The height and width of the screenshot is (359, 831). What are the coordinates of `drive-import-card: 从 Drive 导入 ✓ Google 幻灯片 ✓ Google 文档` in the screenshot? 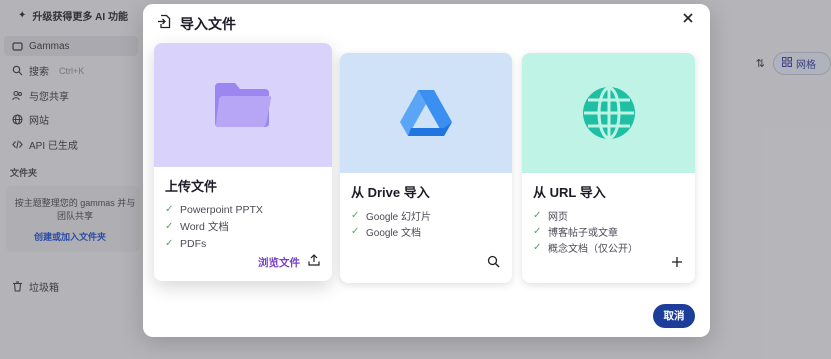 It's located at (426, 168).